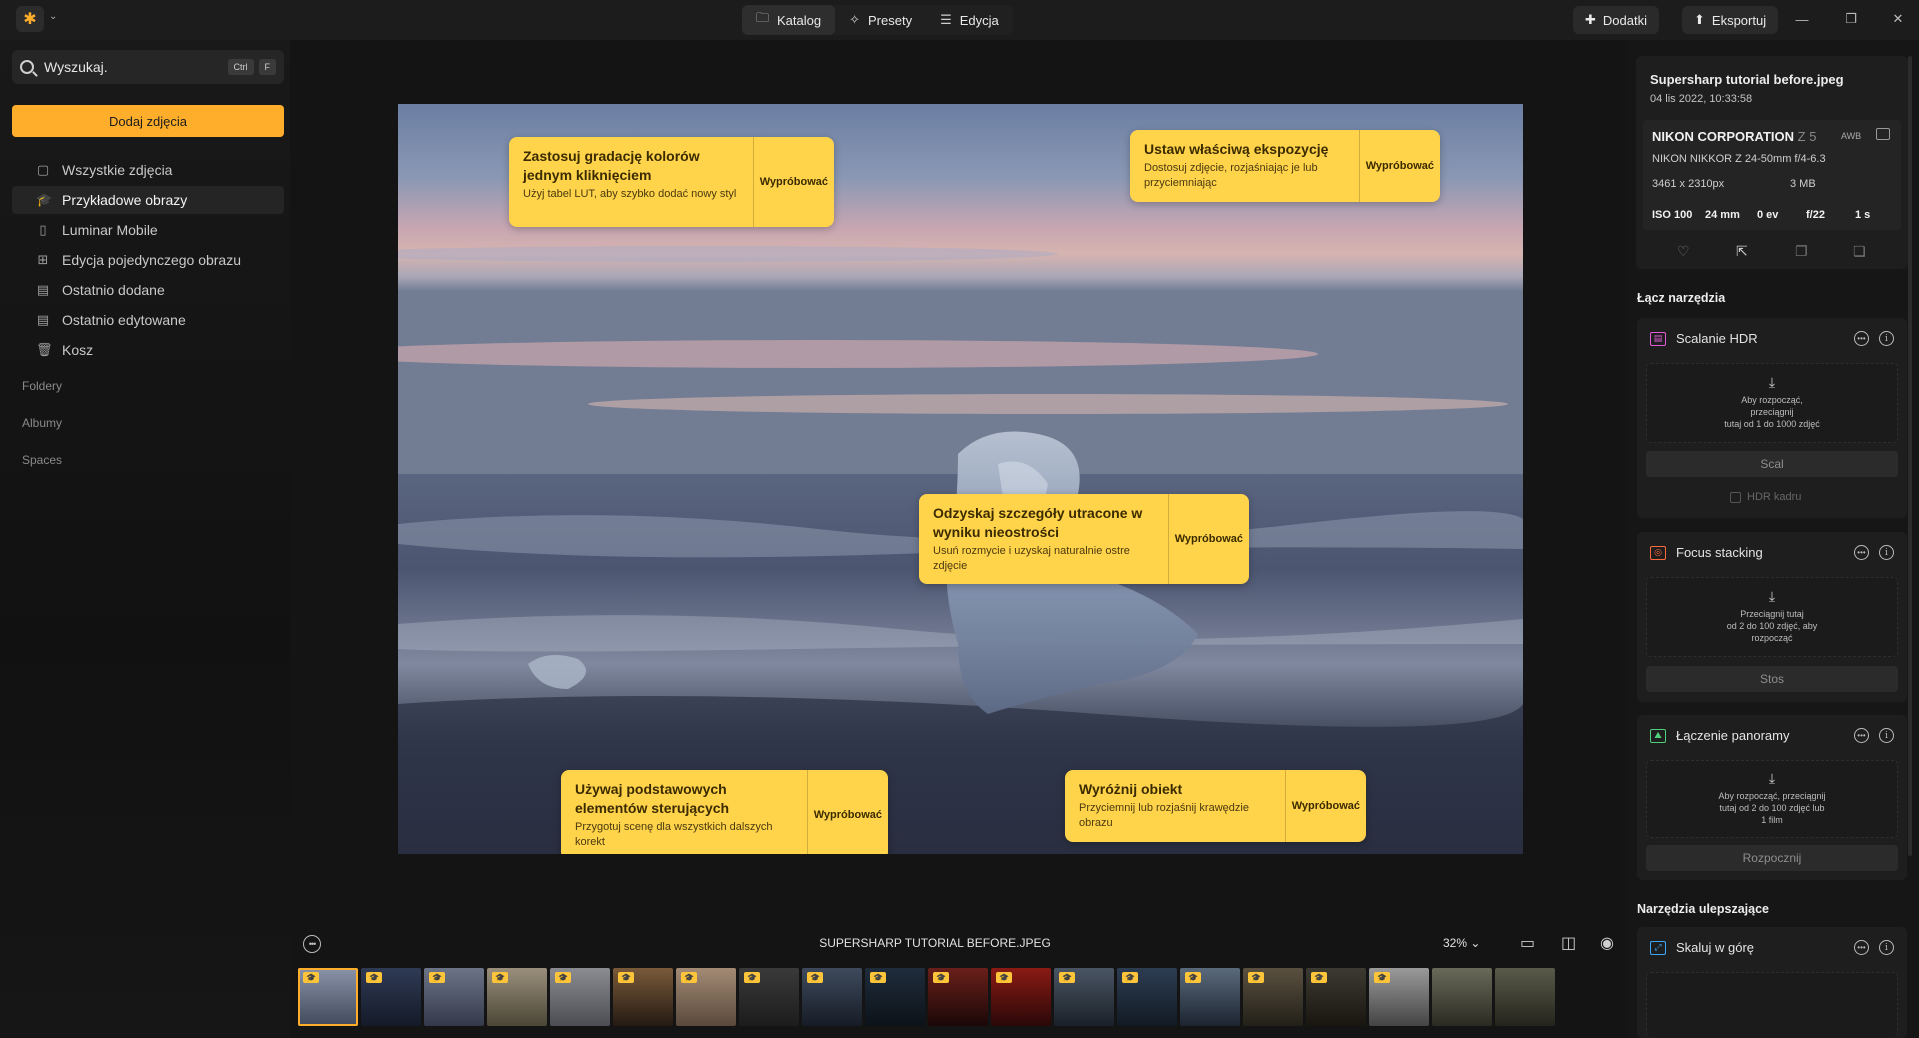 Image resolution: width=1919 pixels, height=1038 pixels. I want to click on export-button: ⬆ Eksportuj, so click(1730, 20).